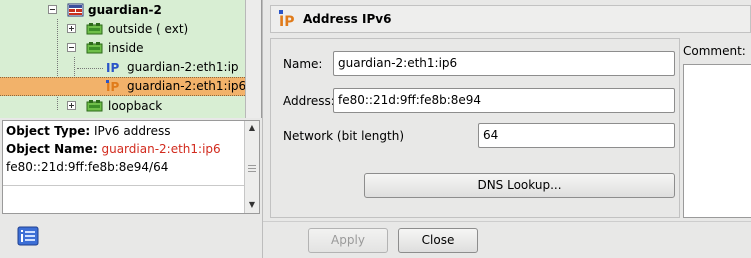 This screenshot has height=258, width=751. Describe the element at coordinates (52, 149) in the screenshot. I see `object-name-label: Object Name:` at that location.